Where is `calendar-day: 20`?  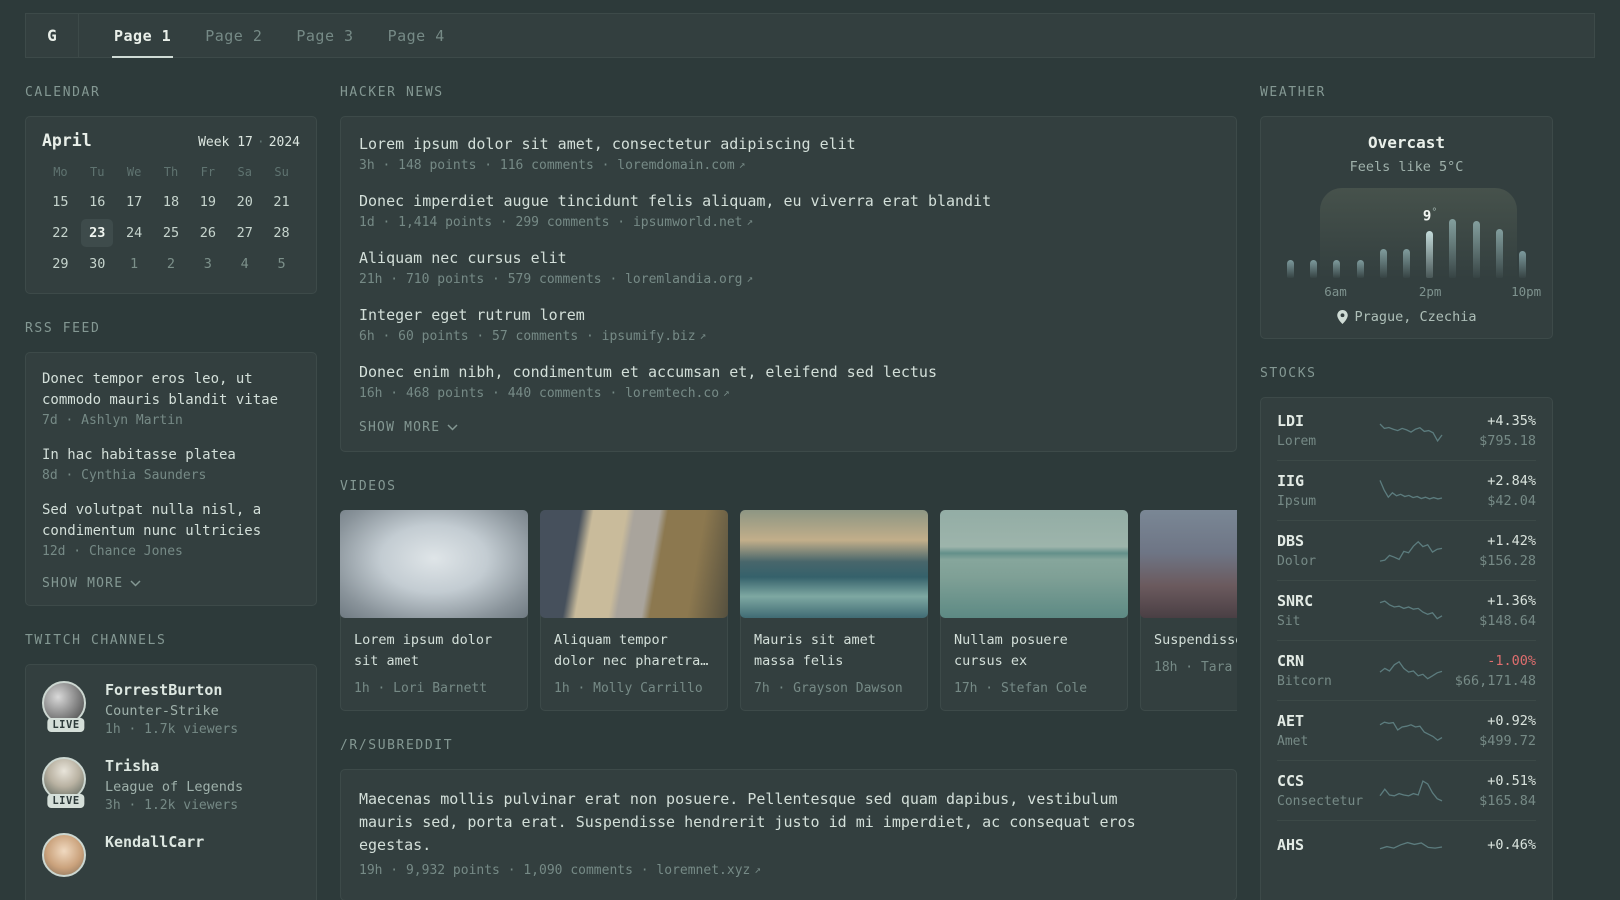
calendar-day: 20 is located at coordinates (244, 201).